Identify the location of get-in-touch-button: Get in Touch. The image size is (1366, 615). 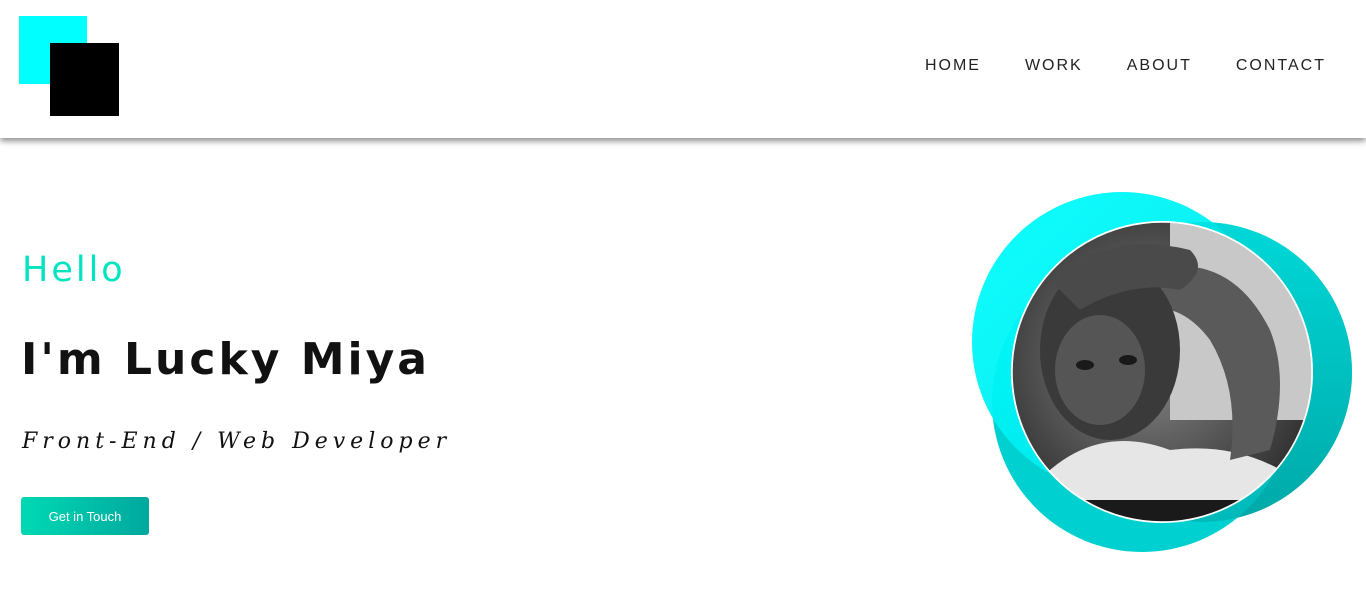
(85, 516).